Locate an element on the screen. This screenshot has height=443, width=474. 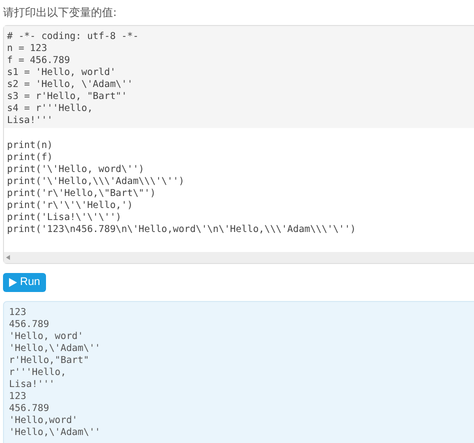
code-line: 'Hello,word' is located at coordinates (43, 421).